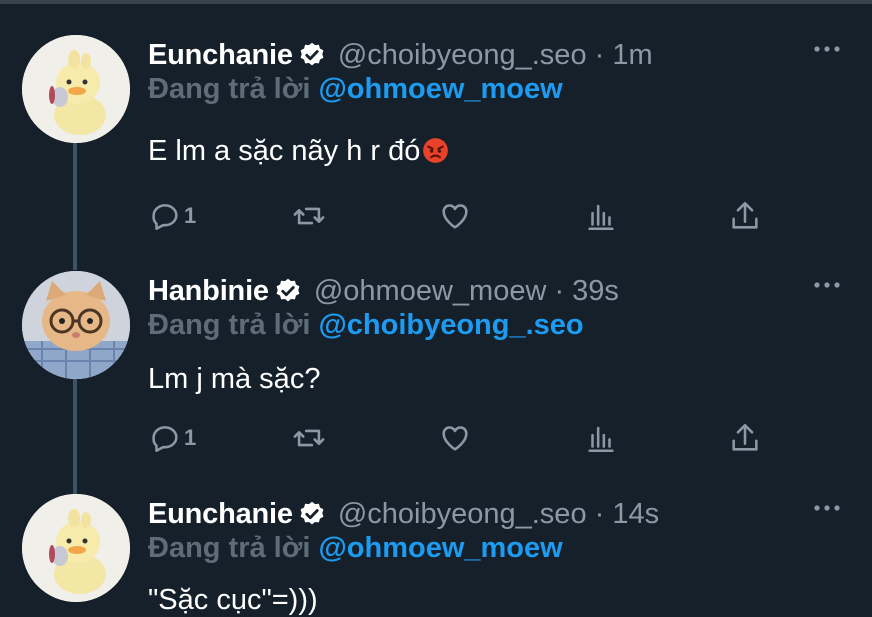 This screenshot has height=617, width=872. What do you see at coordinates (495, 55) in the screenshot?
I see `handle-and-time: @choibyeong_.seo · 1m` at bounding box center [495, 55].